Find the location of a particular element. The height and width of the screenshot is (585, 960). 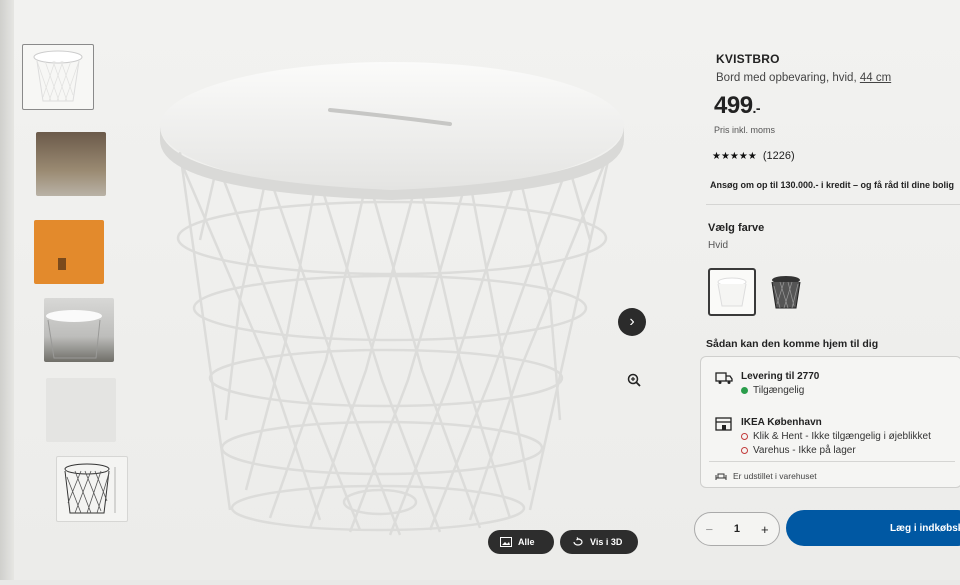

product-price: 499.- is located at coordinates (737, 106).